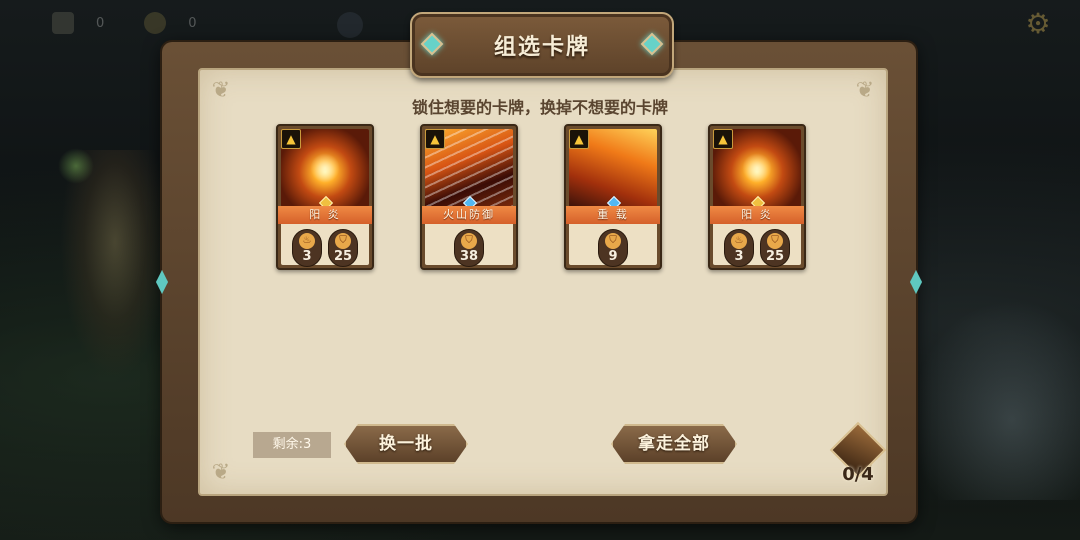  Describe the element at coordinates (469, 197) in the screenshot. I see `card-2: ▲ 火山防御 ⛉ 38` at that location.